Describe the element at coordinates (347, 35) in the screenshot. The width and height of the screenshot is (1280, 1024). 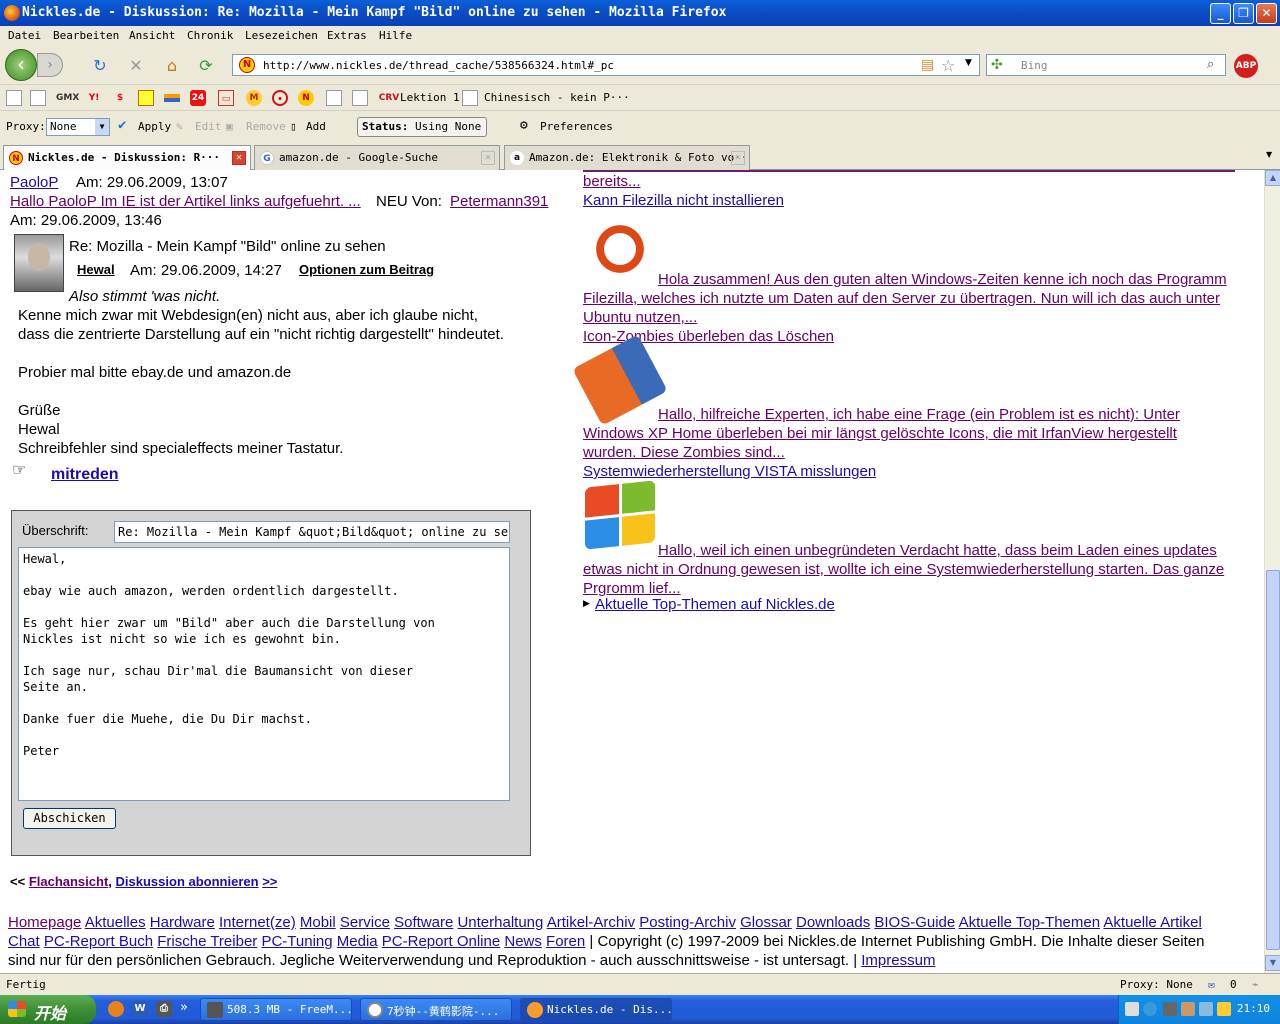
I see `menu-extras: Extras` at that location.